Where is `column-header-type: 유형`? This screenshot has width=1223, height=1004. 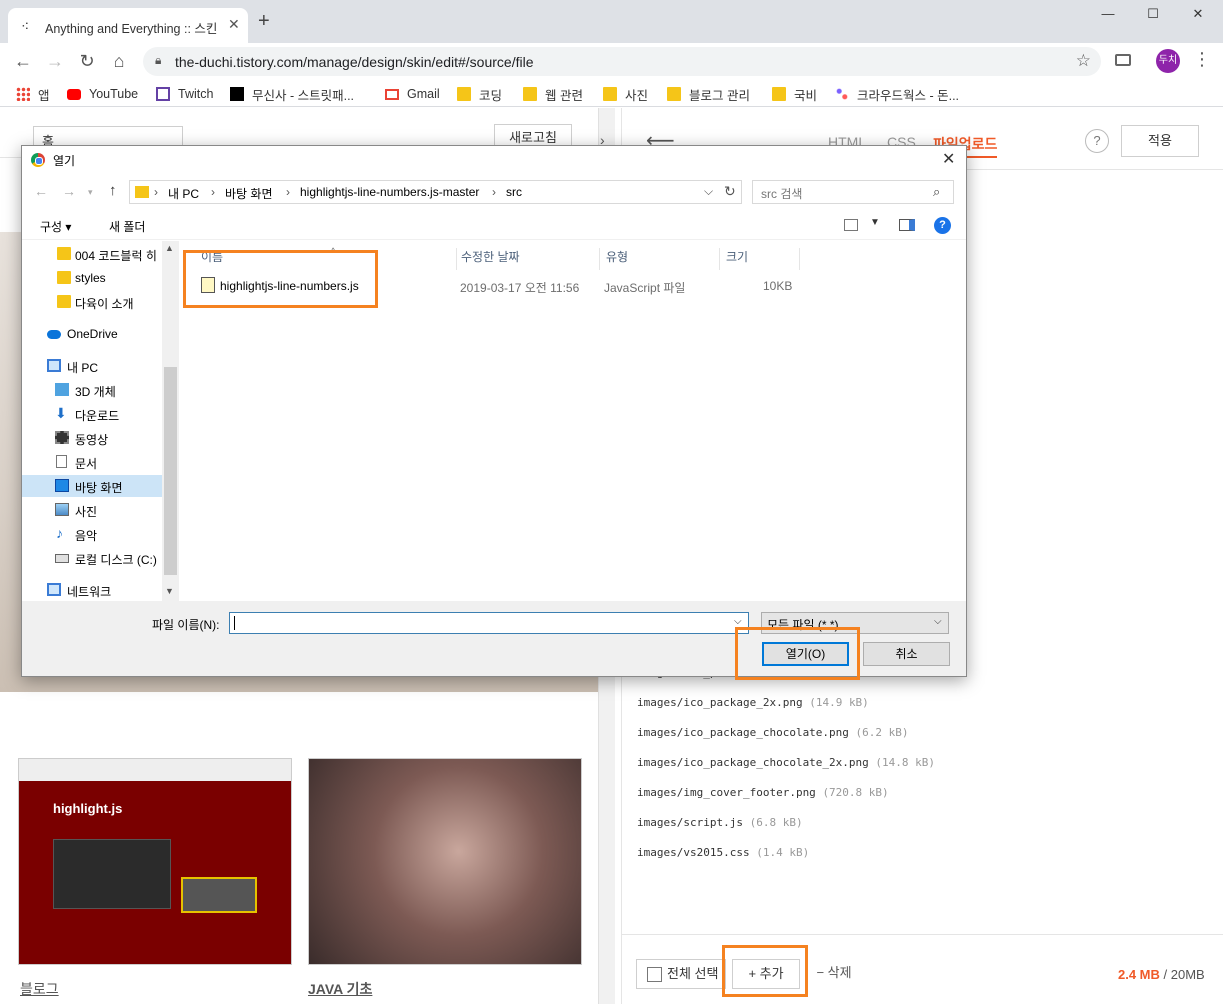 column-header-type: 유형 is located at coordinates (660, 259).